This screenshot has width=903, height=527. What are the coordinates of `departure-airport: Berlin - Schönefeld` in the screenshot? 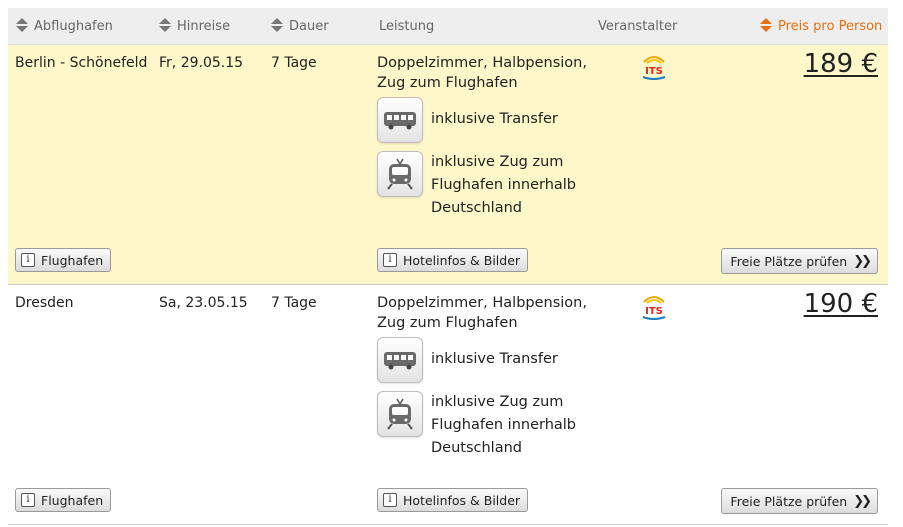 It's located at (81, 63).